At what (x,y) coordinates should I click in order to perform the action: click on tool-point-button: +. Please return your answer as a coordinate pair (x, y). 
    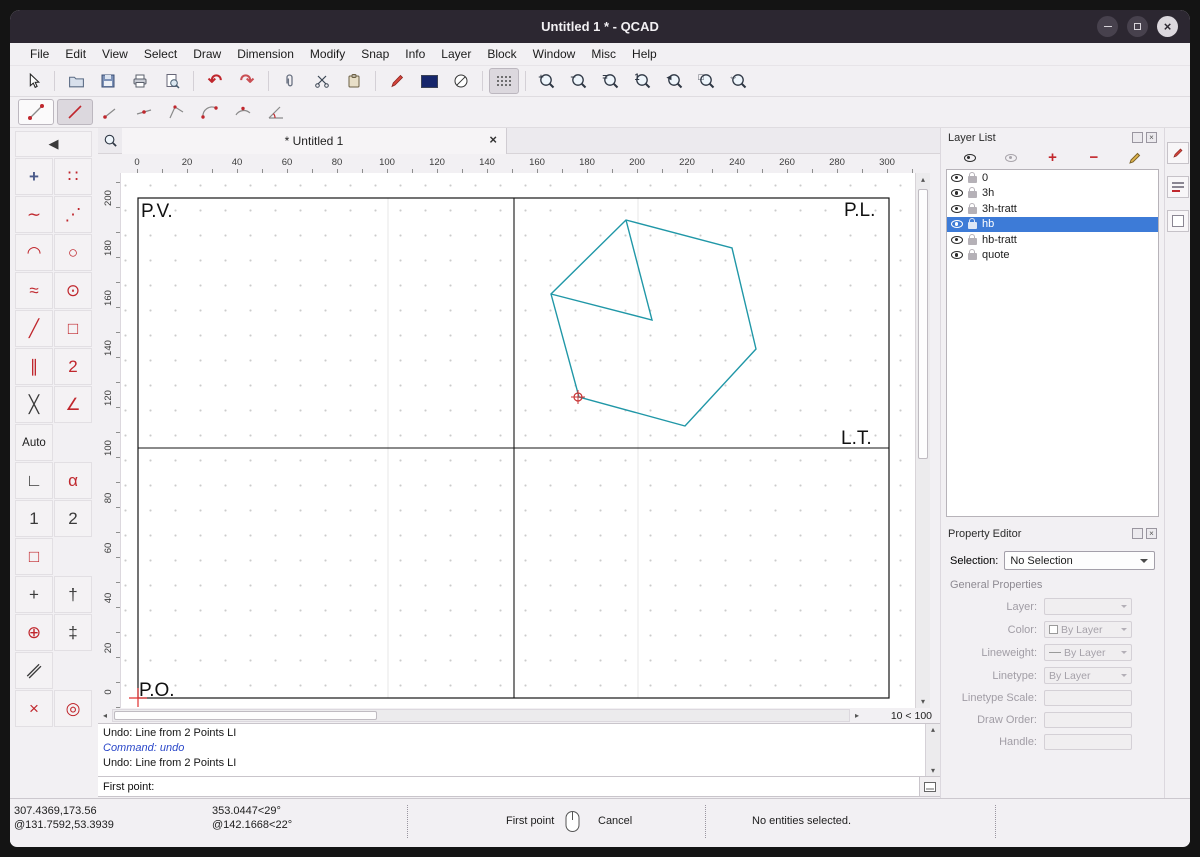
    Looking at the image, I should click on (34, 176).